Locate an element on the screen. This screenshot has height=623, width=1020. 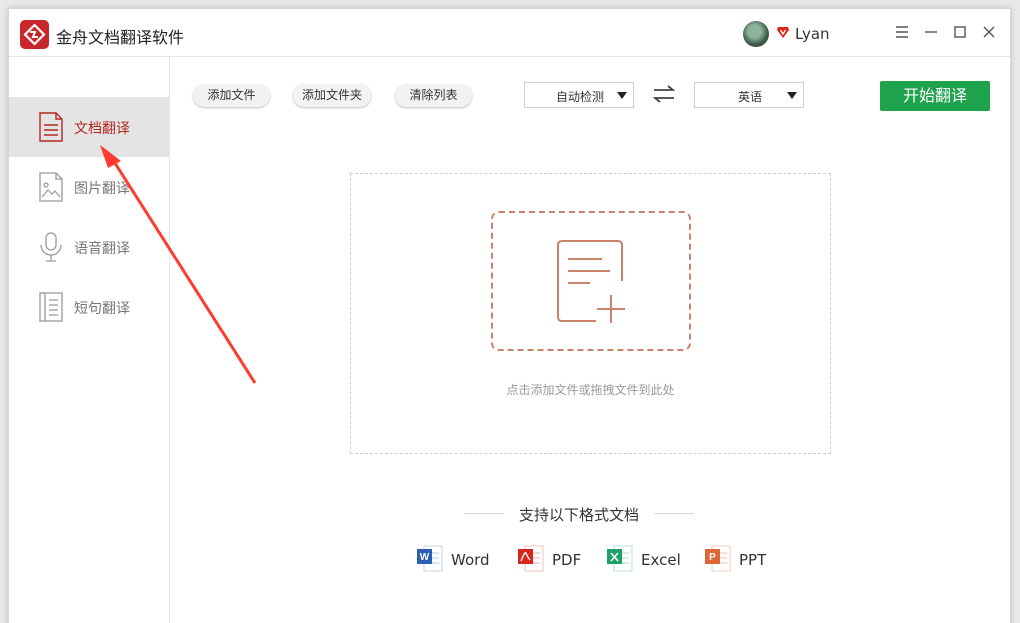
ppt-icon: P is located at coordinates (718, 558).